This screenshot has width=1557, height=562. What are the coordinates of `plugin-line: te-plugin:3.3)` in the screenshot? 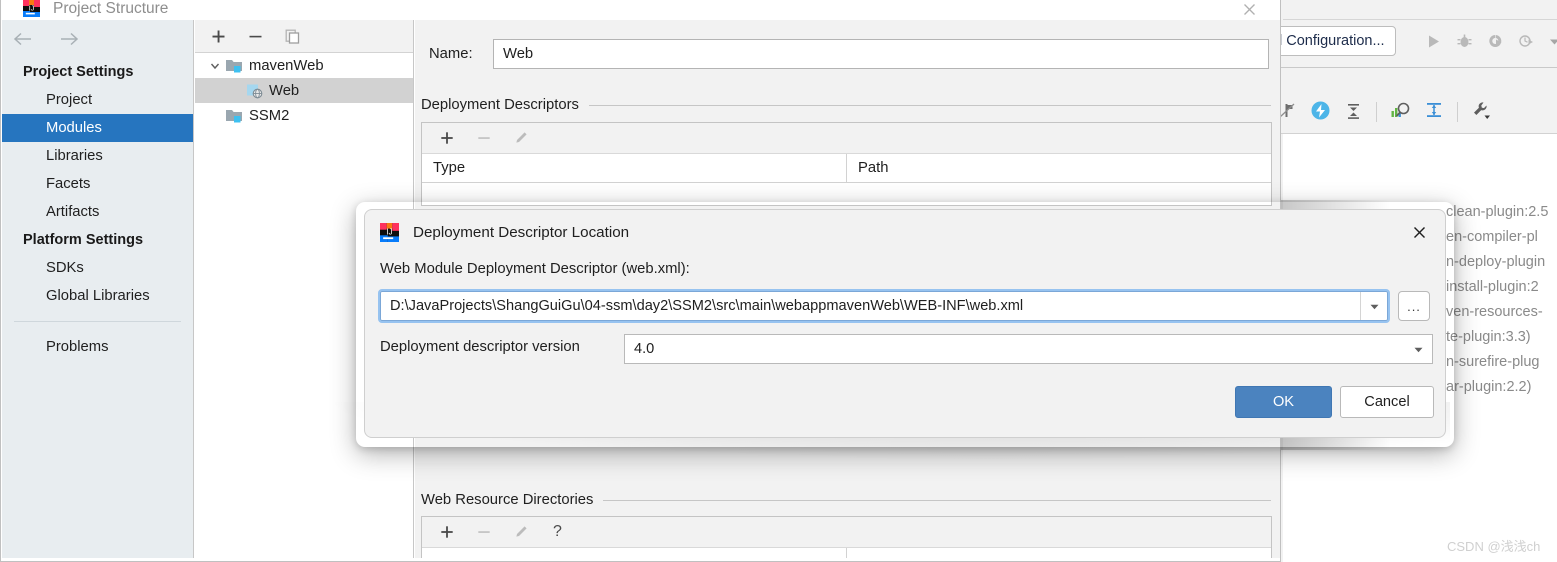 It's located at (1488, 337).